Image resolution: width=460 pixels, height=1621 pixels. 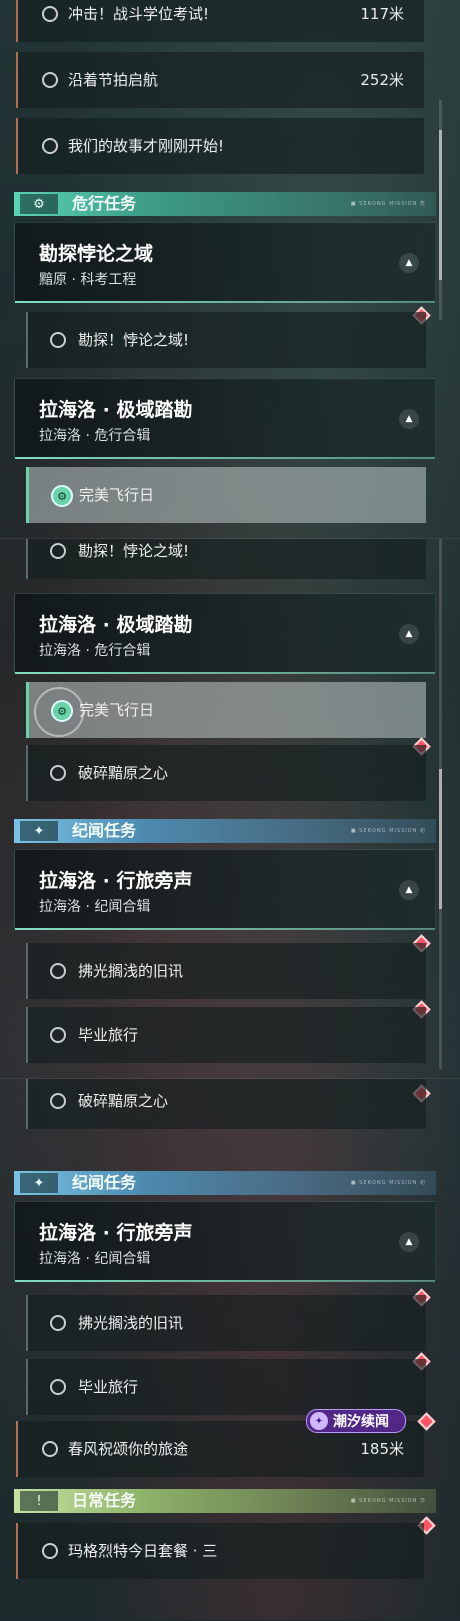 What do you see at coordinates (88, 280) in the screenshot?
I see `series-subtitle: 黯原 · 科考工程` at bounding box center [88, 280].